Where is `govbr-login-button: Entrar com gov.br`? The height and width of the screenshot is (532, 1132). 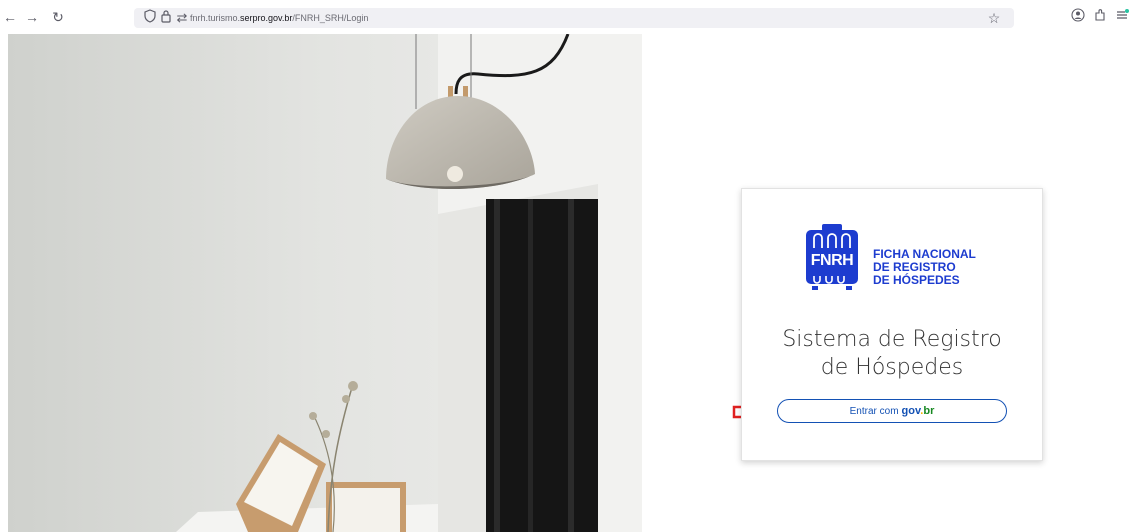
govbr-login-button: Entrar com gov.br is located at coordinates (892, 411).